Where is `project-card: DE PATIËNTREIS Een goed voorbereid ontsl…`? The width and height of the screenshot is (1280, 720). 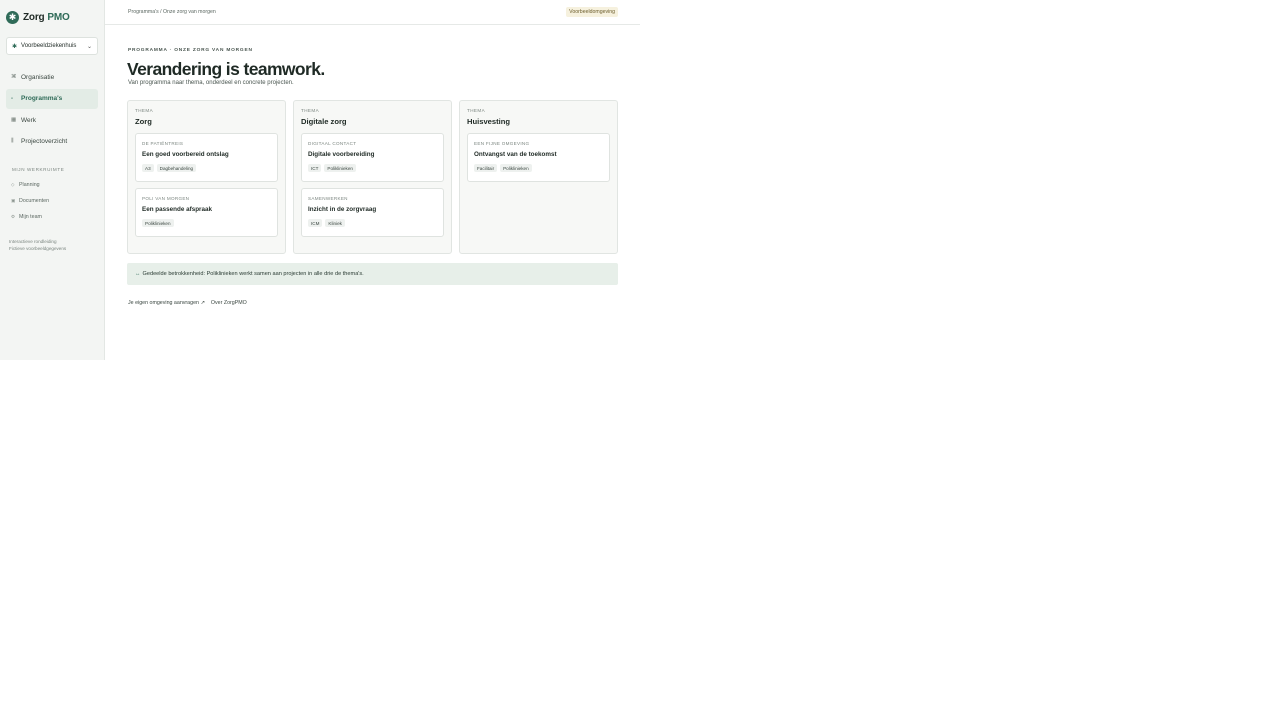
project-card: DE PATIËNTREIS Een goed voorbereid ontsl… is located at coordinates (206, 157).